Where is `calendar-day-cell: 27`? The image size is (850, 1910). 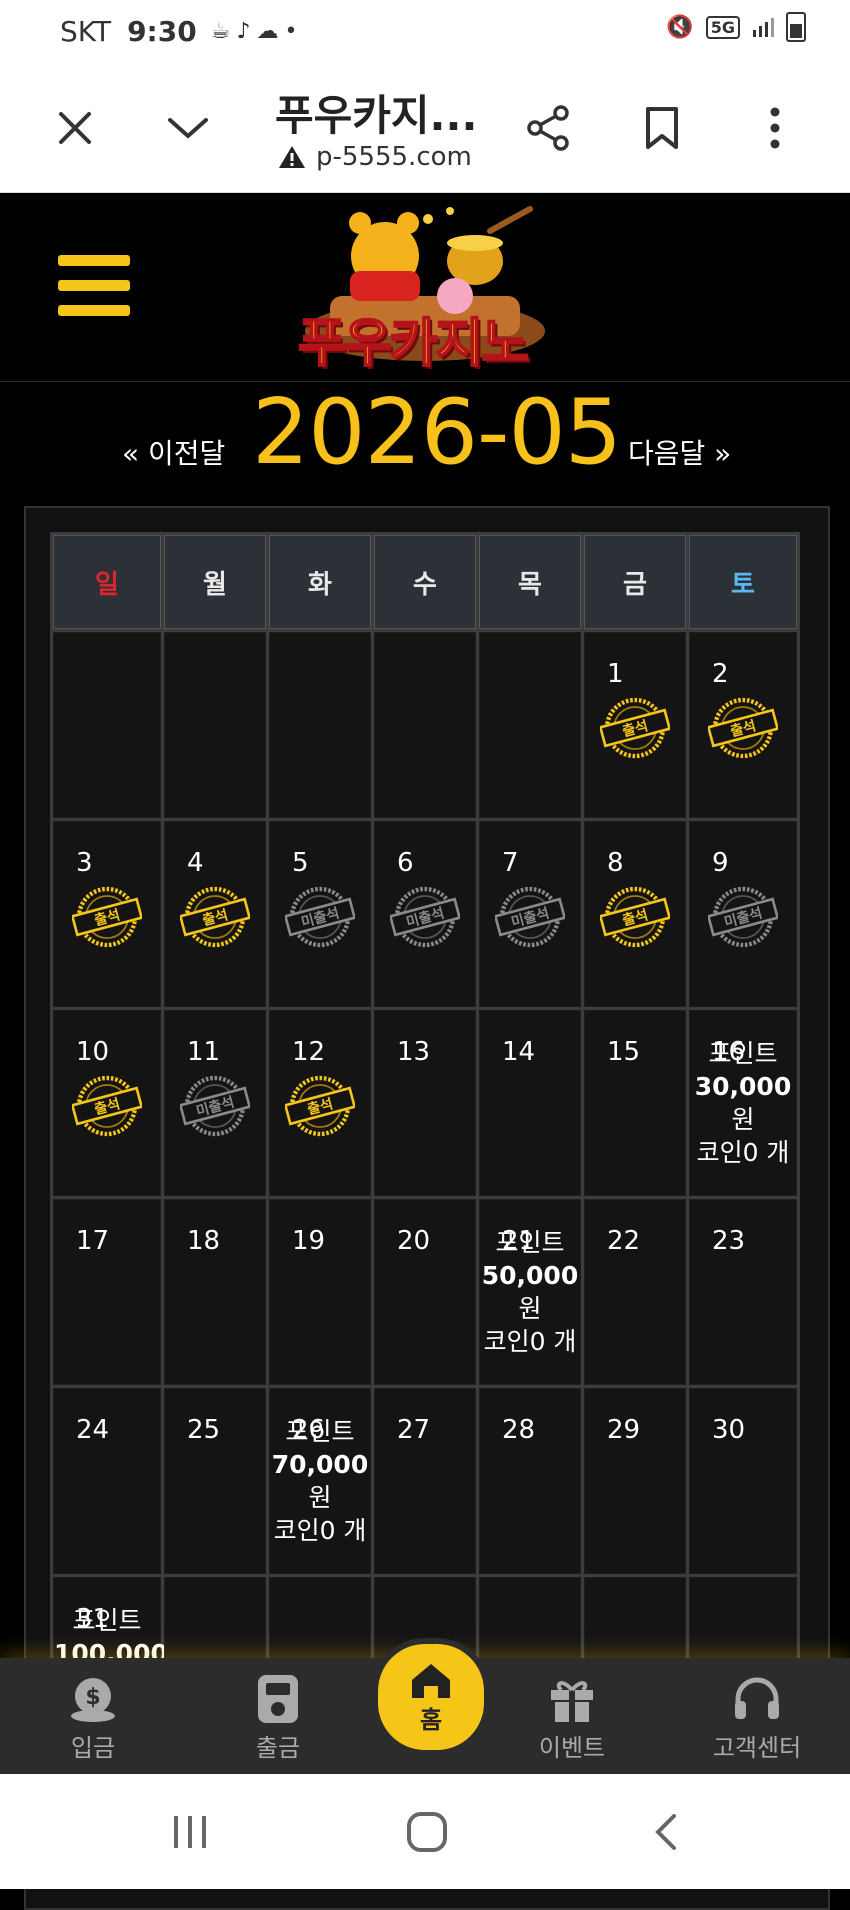
calendar-day-cell: 27 is located at coordinates (425, 1481).